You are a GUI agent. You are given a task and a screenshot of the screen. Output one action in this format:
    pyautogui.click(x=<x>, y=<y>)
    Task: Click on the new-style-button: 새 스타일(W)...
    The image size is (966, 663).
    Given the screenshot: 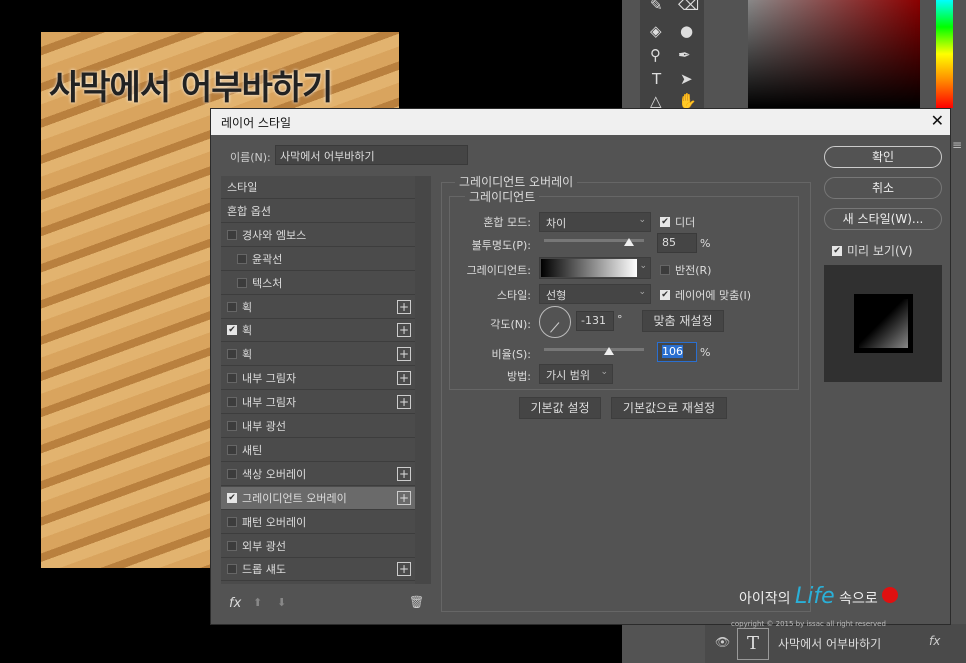 What is the action you would take?
    pyautogui.click(x=883, y=219)
    